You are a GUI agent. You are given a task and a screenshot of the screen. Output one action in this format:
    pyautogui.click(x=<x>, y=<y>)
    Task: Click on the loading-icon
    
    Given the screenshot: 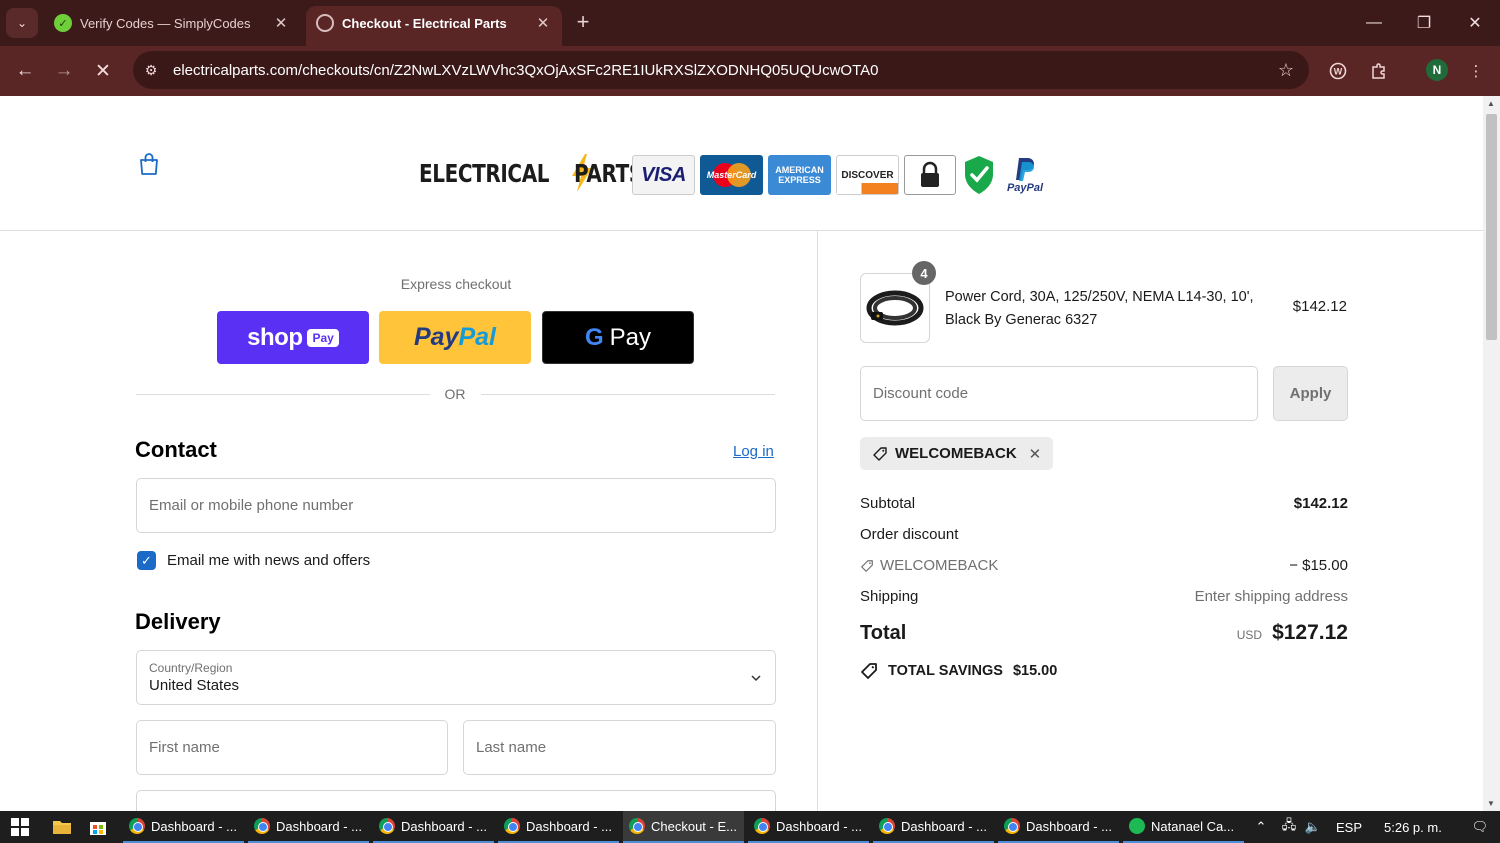 What is the action you would take?
    pyautogui.click(x=325, y=23)
    